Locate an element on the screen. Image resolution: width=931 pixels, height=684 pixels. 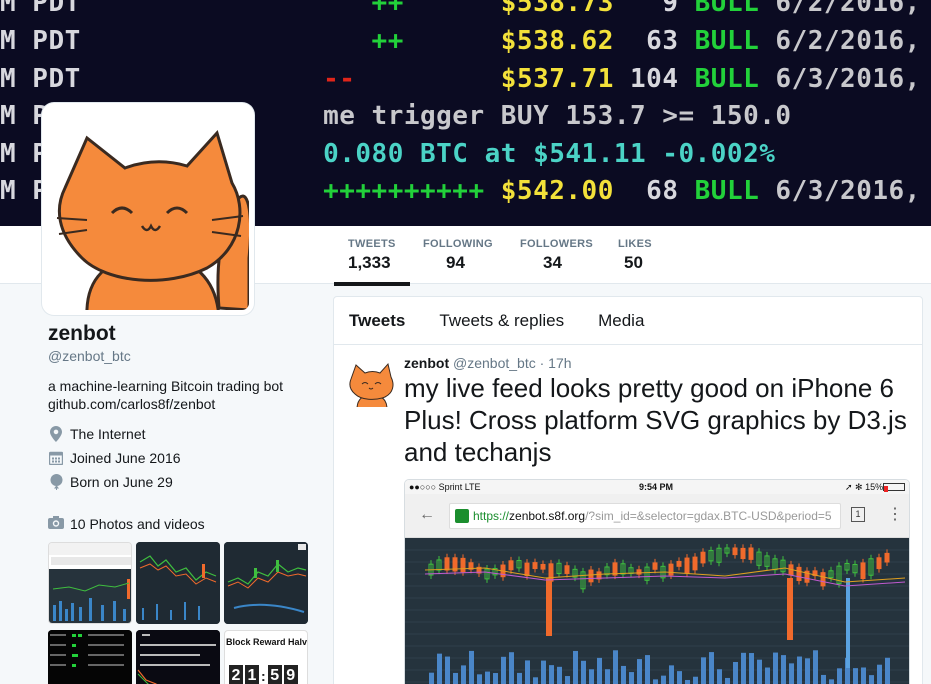
phone-status-bar: ●●○○○ Sprint LTE 9:54 PM ➚ ✻ 15% is located at coordinates (657, 487).